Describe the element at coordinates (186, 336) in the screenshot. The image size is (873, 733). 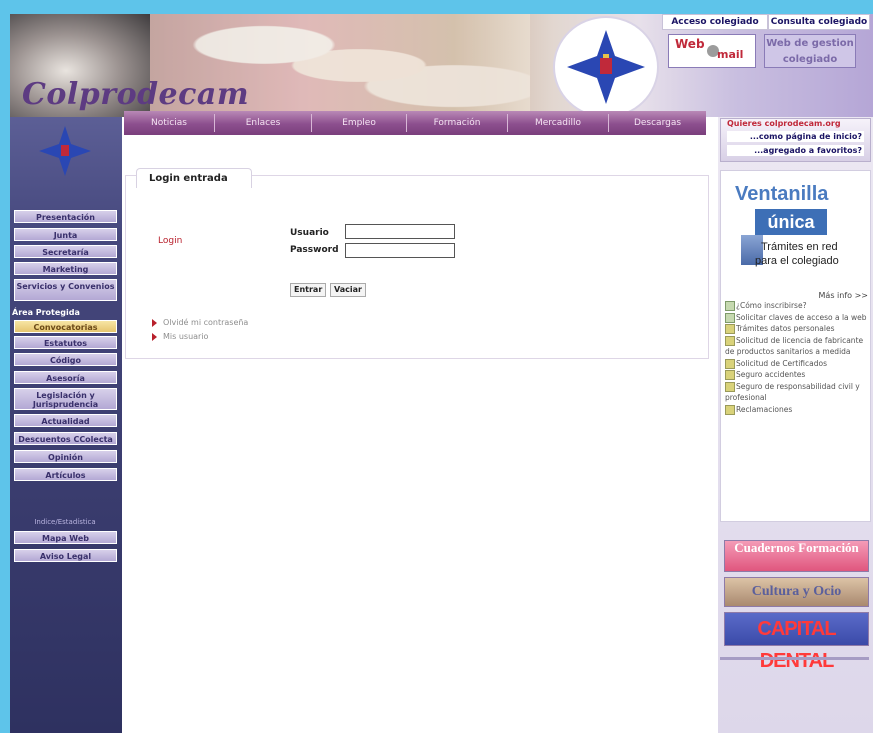
I see `my-user-text: Mis usuario` at that location.